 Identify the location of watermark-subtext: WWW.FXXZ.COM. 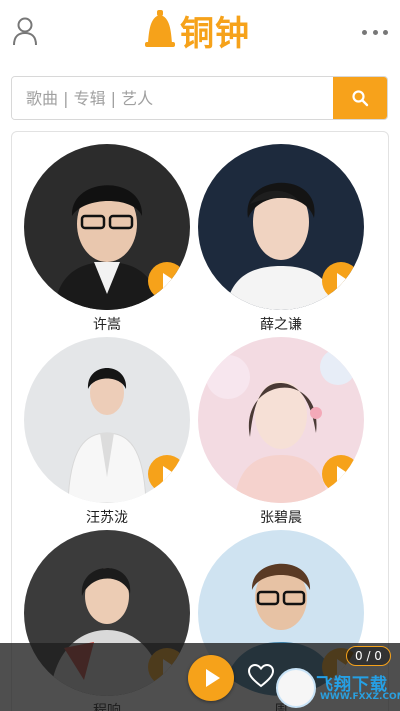
(360, 697).